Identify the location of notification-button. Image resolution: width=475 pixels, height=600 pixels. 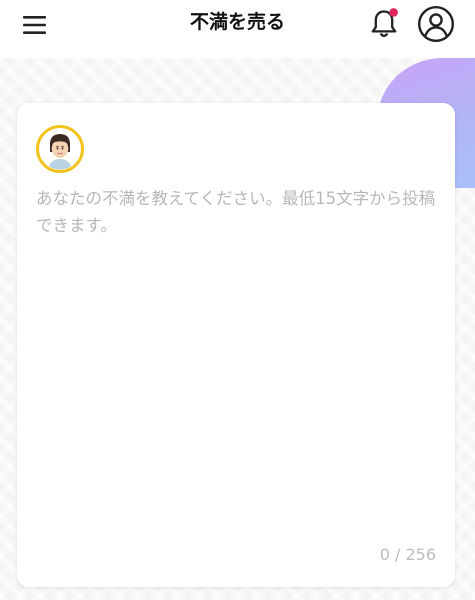
(384, 24).